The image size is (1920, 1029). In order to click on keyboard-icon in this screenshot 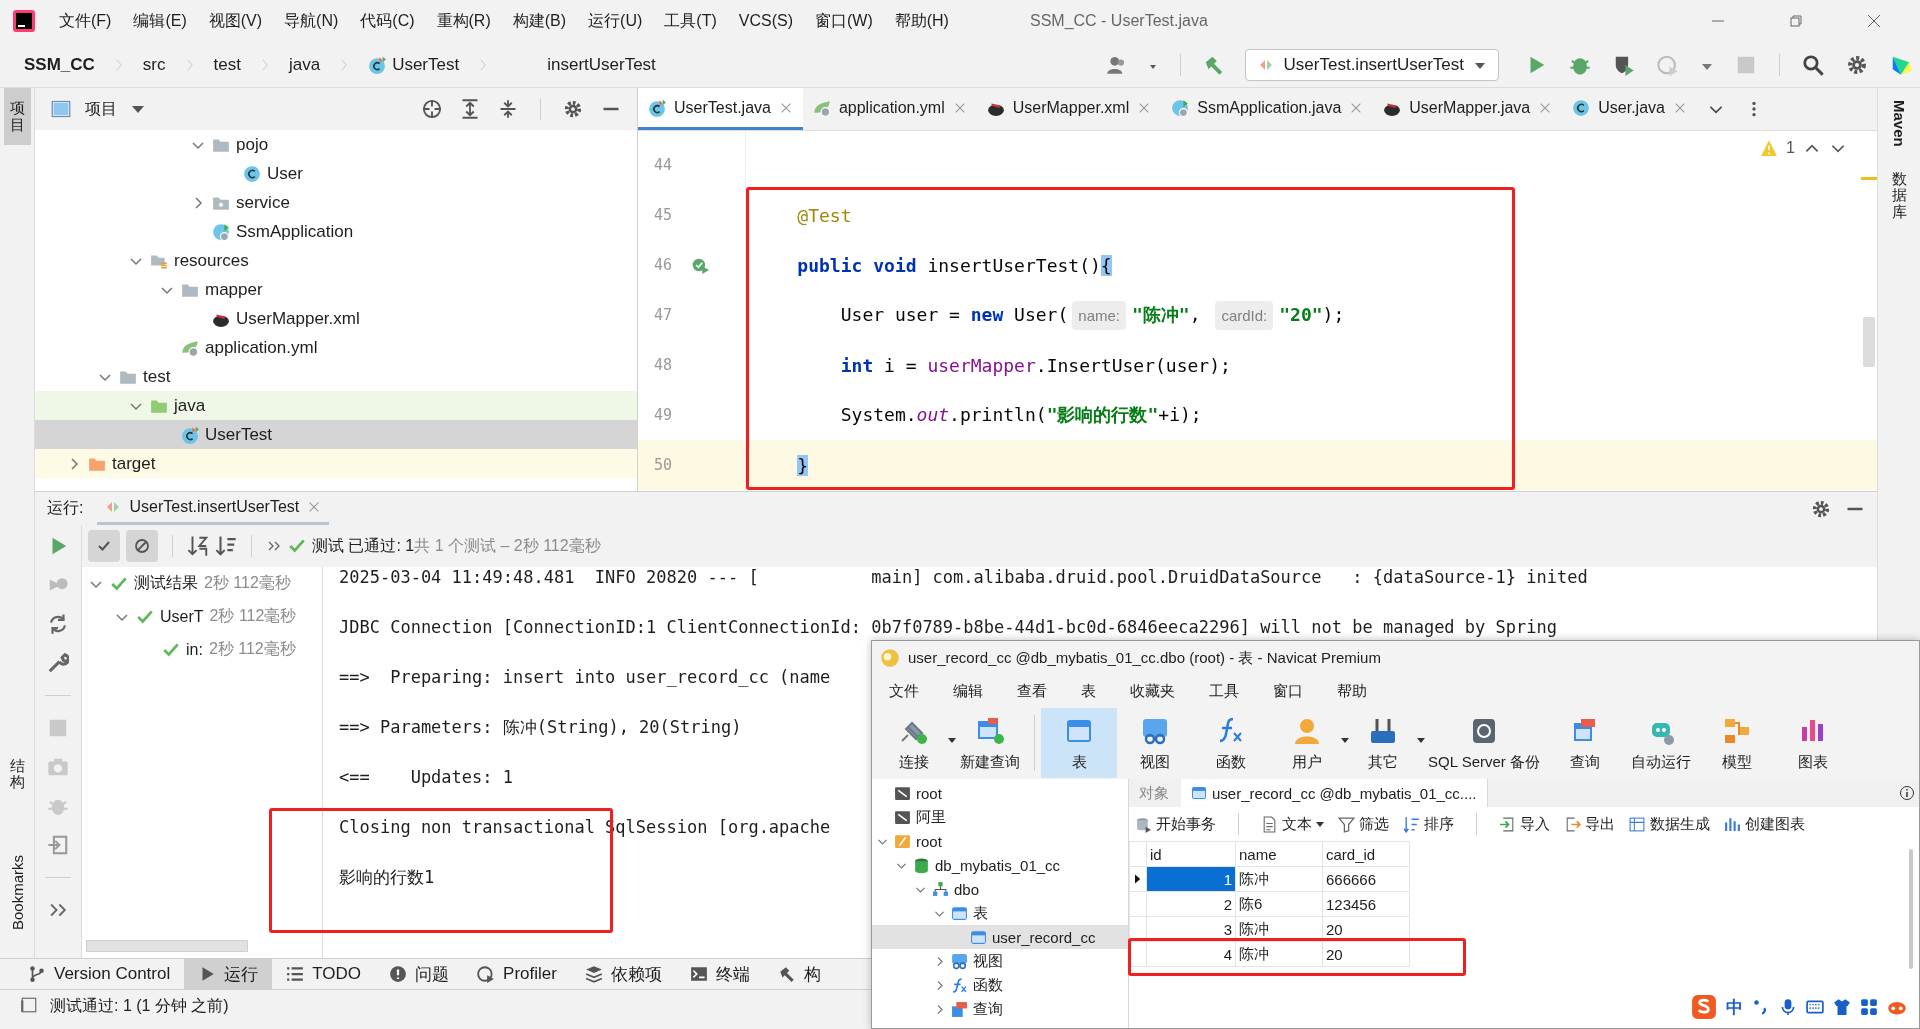, I will do `click(1815, 1007)`.